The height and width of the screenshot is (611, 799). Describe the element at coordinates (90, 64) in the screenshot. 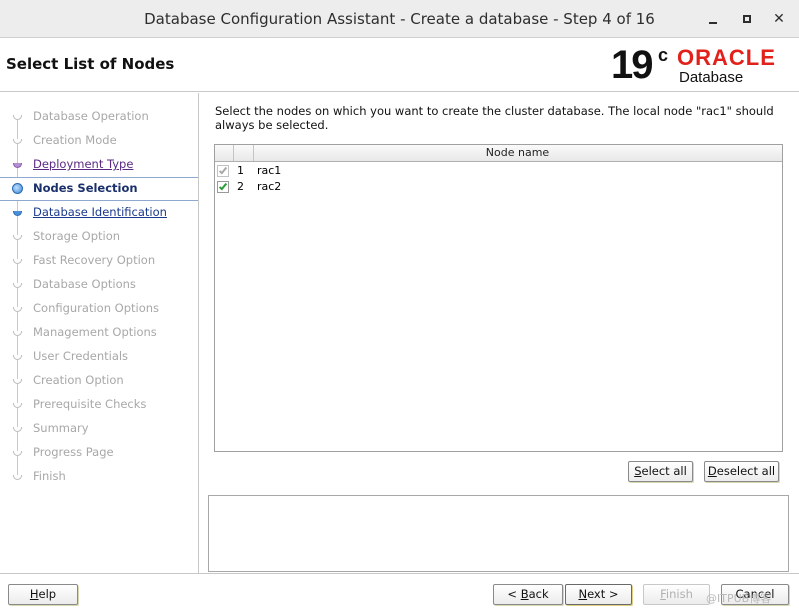

I see `page-title: Select List of Nodes` at that location.